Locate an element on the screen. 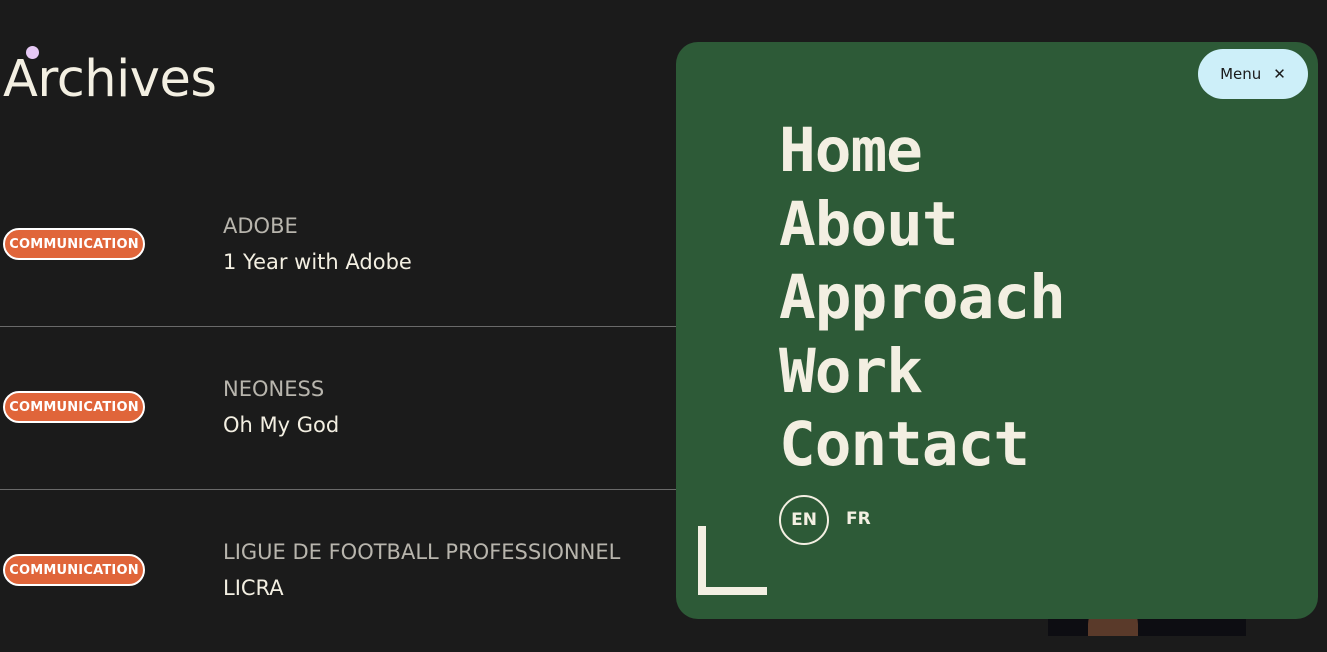 This screenshot has height=652, width=1327. menu-toggle-label: Menu is located at coordinates (1241, 74).